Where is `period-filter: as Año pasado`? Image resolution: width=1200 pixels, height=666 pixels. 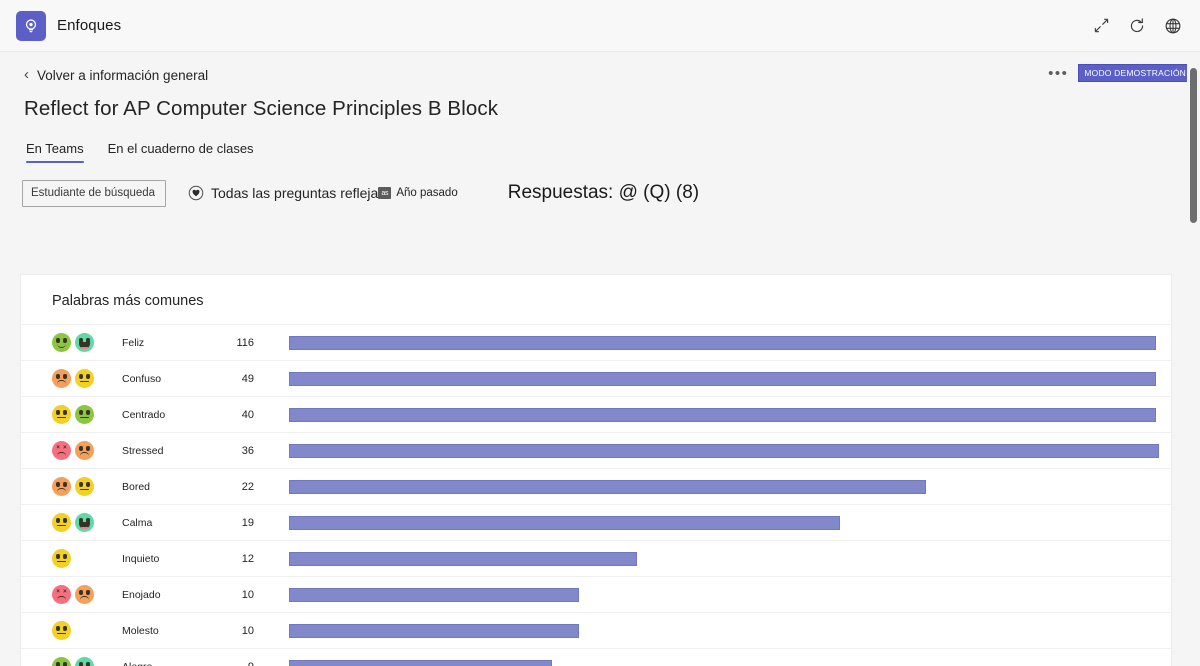
period-filter: as Año pasado is located at coordinates (418, 193).